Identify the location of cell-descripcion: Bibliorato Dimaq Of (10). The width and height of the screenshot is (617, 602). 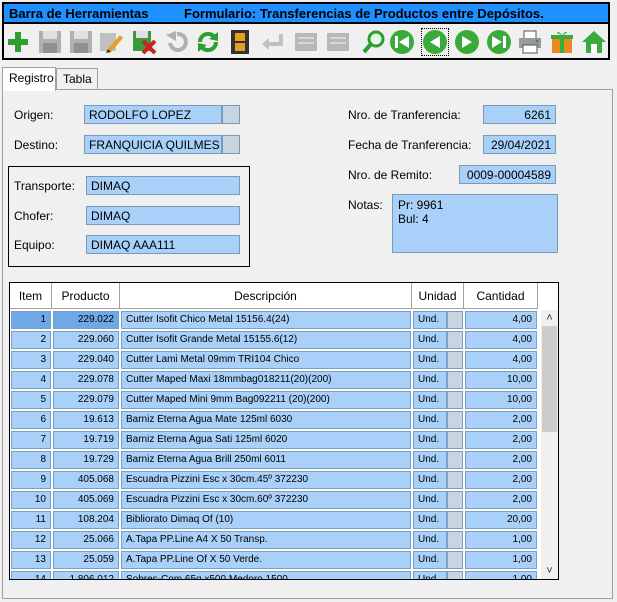
(266, 520).